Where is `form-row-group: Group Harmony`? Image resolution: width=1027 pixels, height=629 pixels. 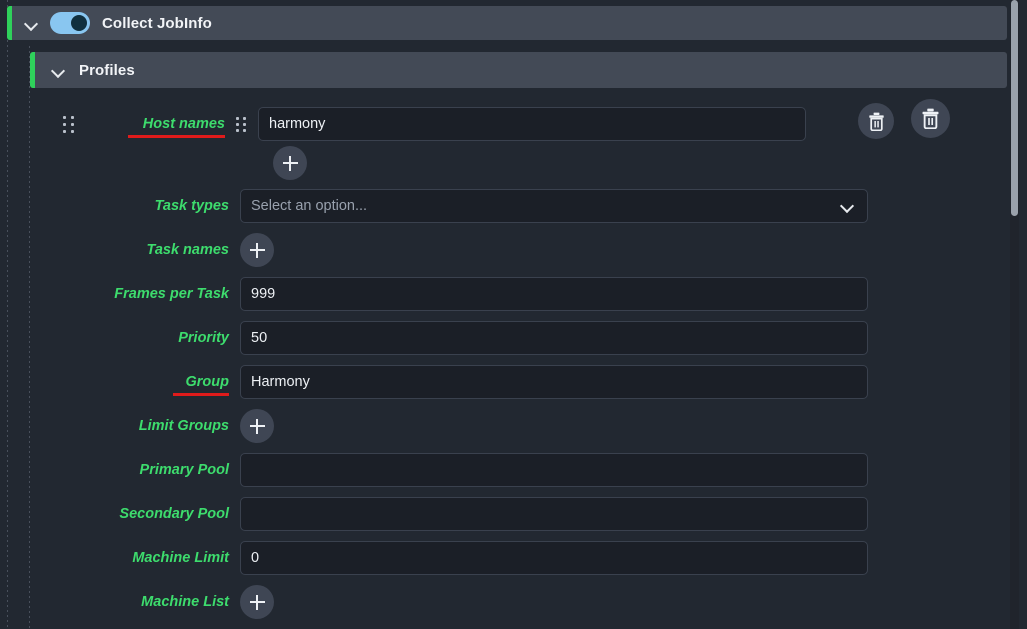
form-row-group: Group Harmony is located at coordinates (490, 382).